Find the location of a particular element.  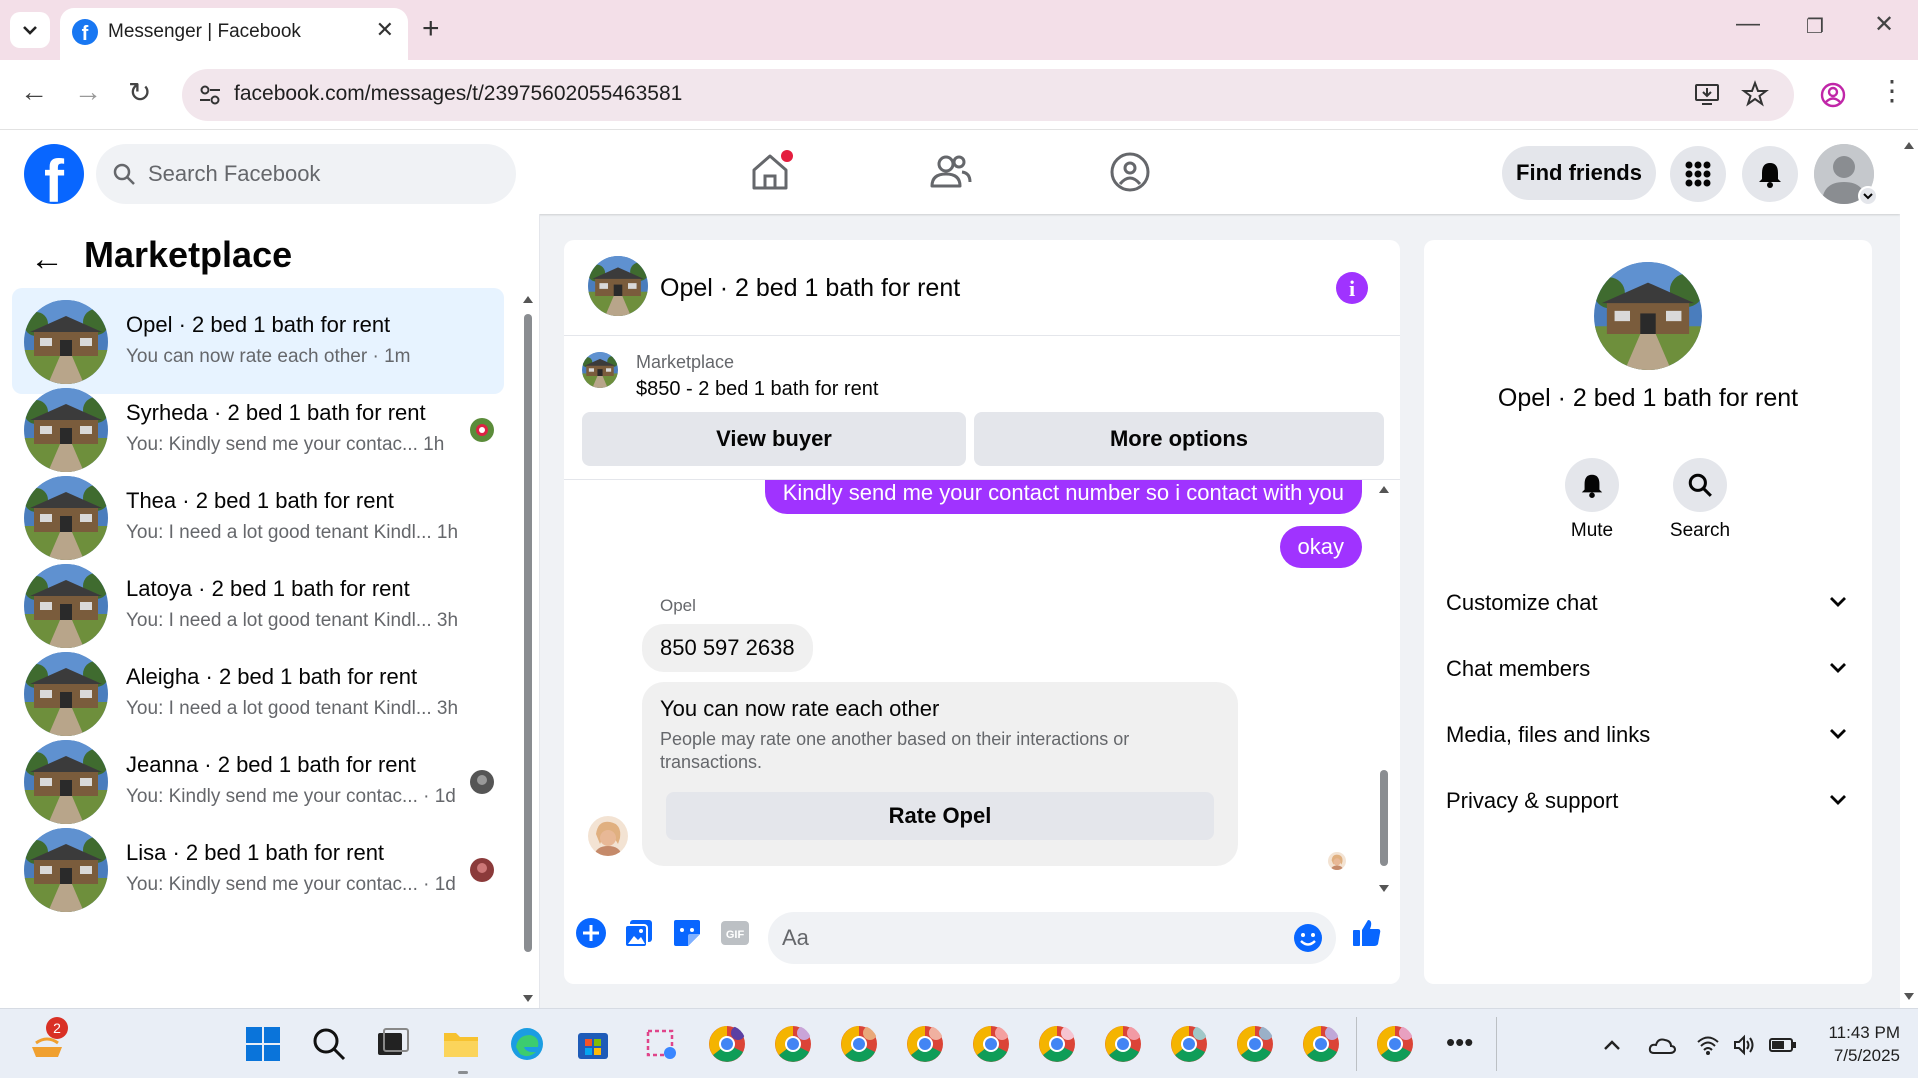

tab-search-button is located at coordinates (30, 30).